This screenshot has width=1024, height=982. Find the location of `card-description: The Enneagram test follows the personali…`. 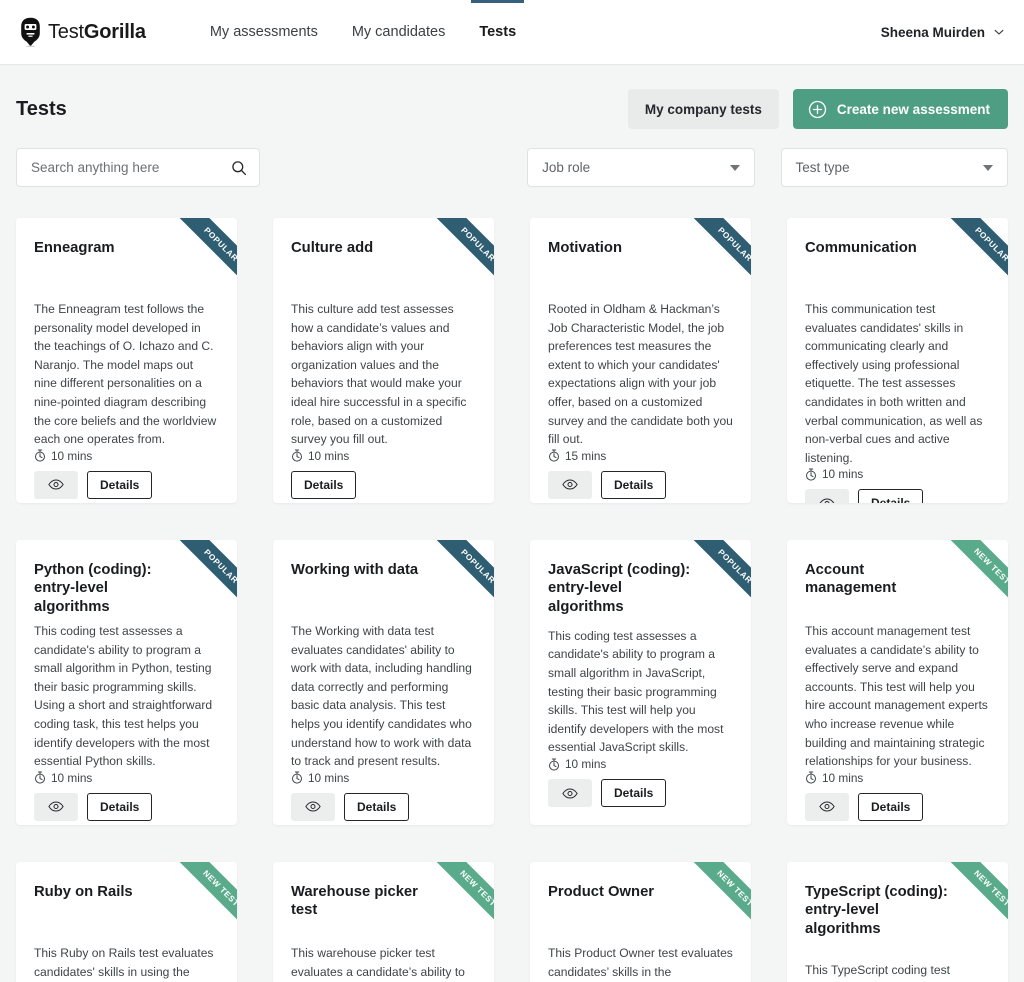

card-description: The Enneagram test follows the personali… is located at coordinates (125, 374).